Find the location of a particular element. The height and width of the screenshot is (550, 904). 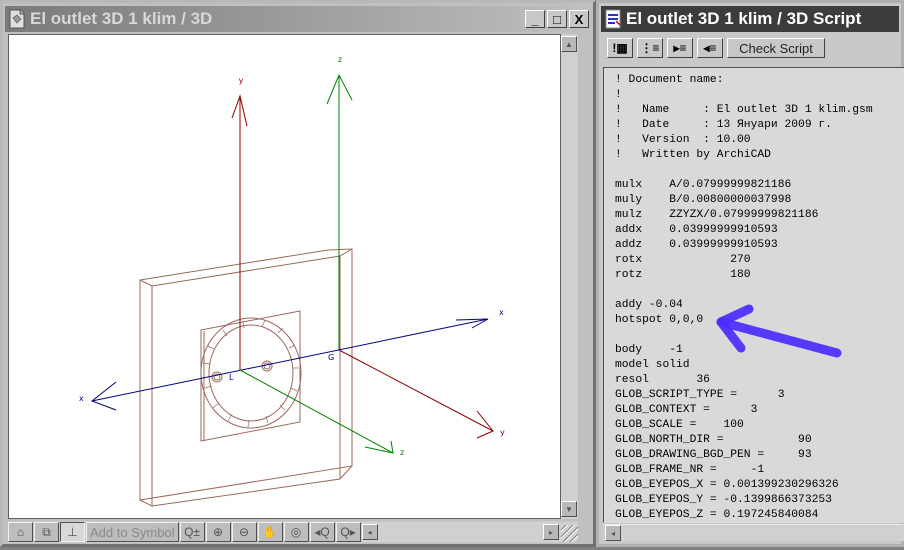

x-axis is located at coordinates (289, 364).